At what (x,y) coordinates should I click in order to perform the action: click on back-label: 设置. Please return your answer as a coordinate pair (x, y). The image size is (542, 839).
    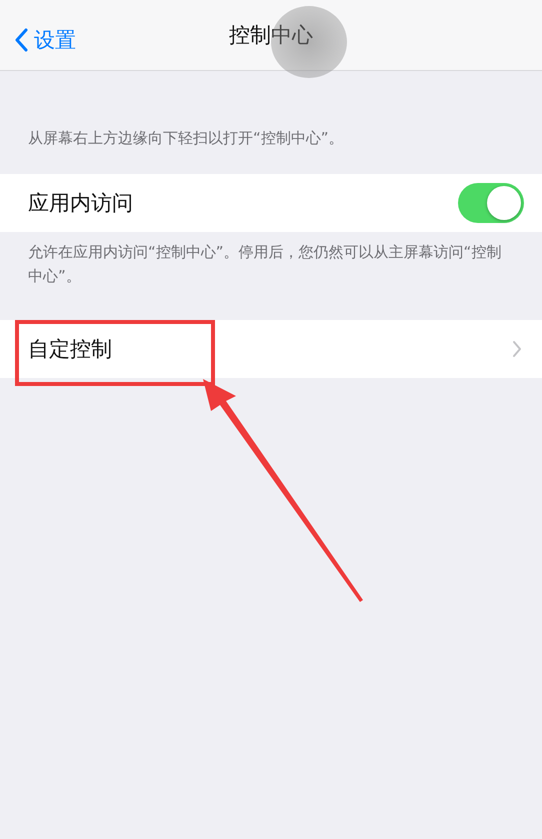
    Looking at the image, I should click on (55, 40).